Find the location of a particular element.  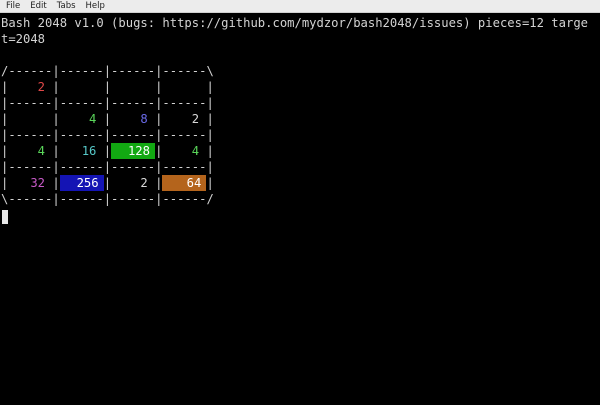

menu-bar: File Edit Tabs Help is located at coordinates (300, 6).